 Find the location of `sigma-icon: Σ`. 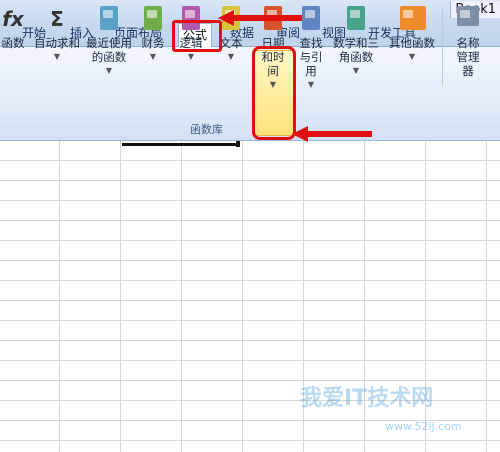

sigma-icon: Σ is located at coordinates (57, 19).